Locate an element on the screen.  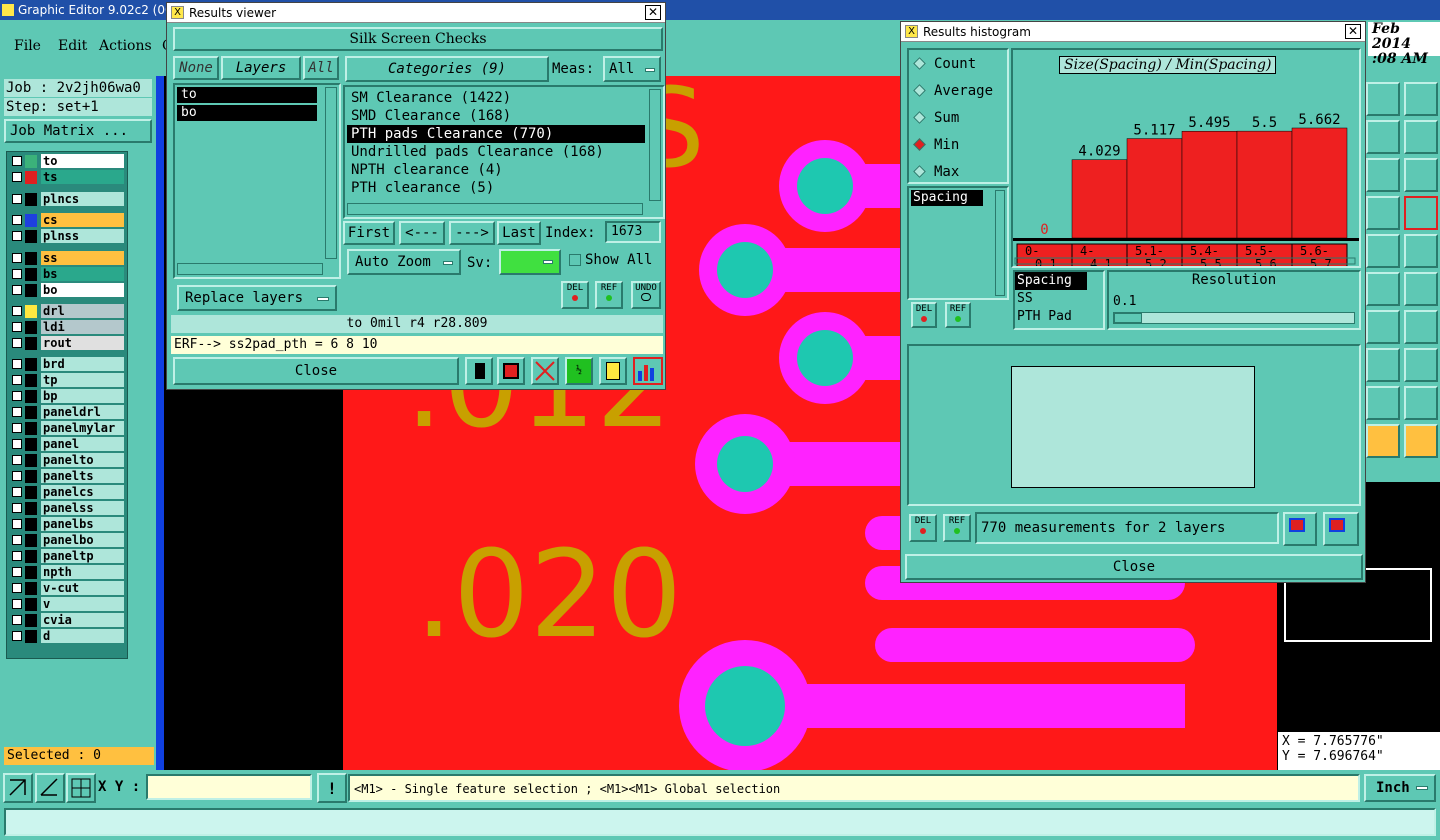
category-item: SMD Clearance (168) is located at coordinates (496, 116).